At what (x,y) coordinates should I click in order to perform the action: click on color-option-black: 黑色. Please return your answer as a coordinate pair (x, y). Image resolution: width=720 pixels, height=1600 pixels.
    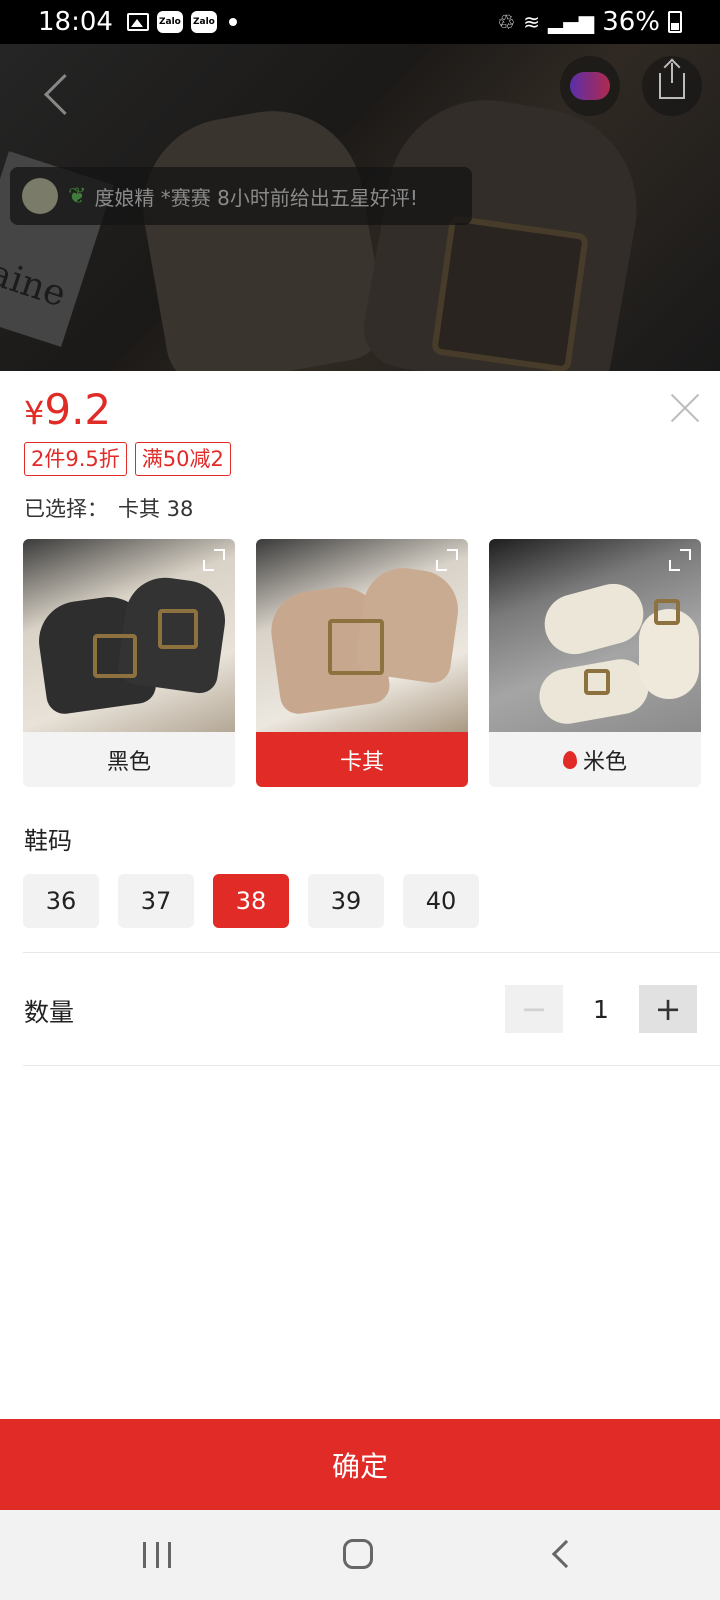
    Looking at the image, I should click on (129, 663).